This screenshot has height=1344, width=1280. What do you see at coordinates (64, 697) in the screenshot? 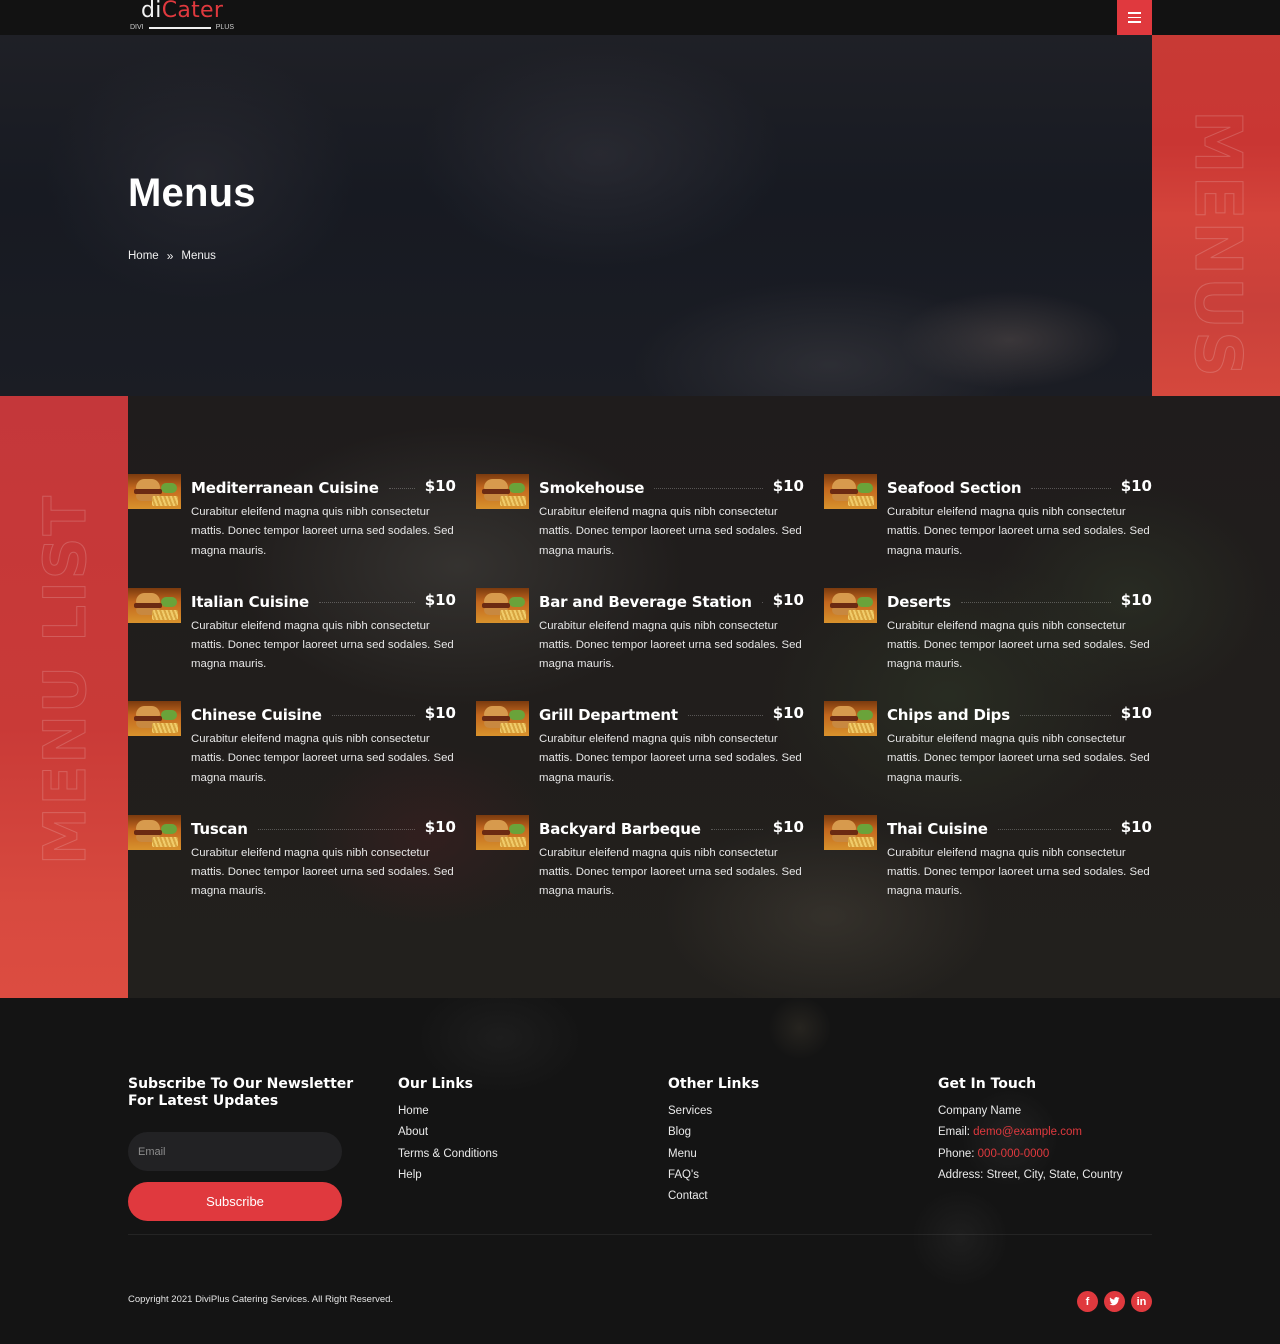
I see `menu-side-panel: MENU LIST` at bounding box center [64, 697].